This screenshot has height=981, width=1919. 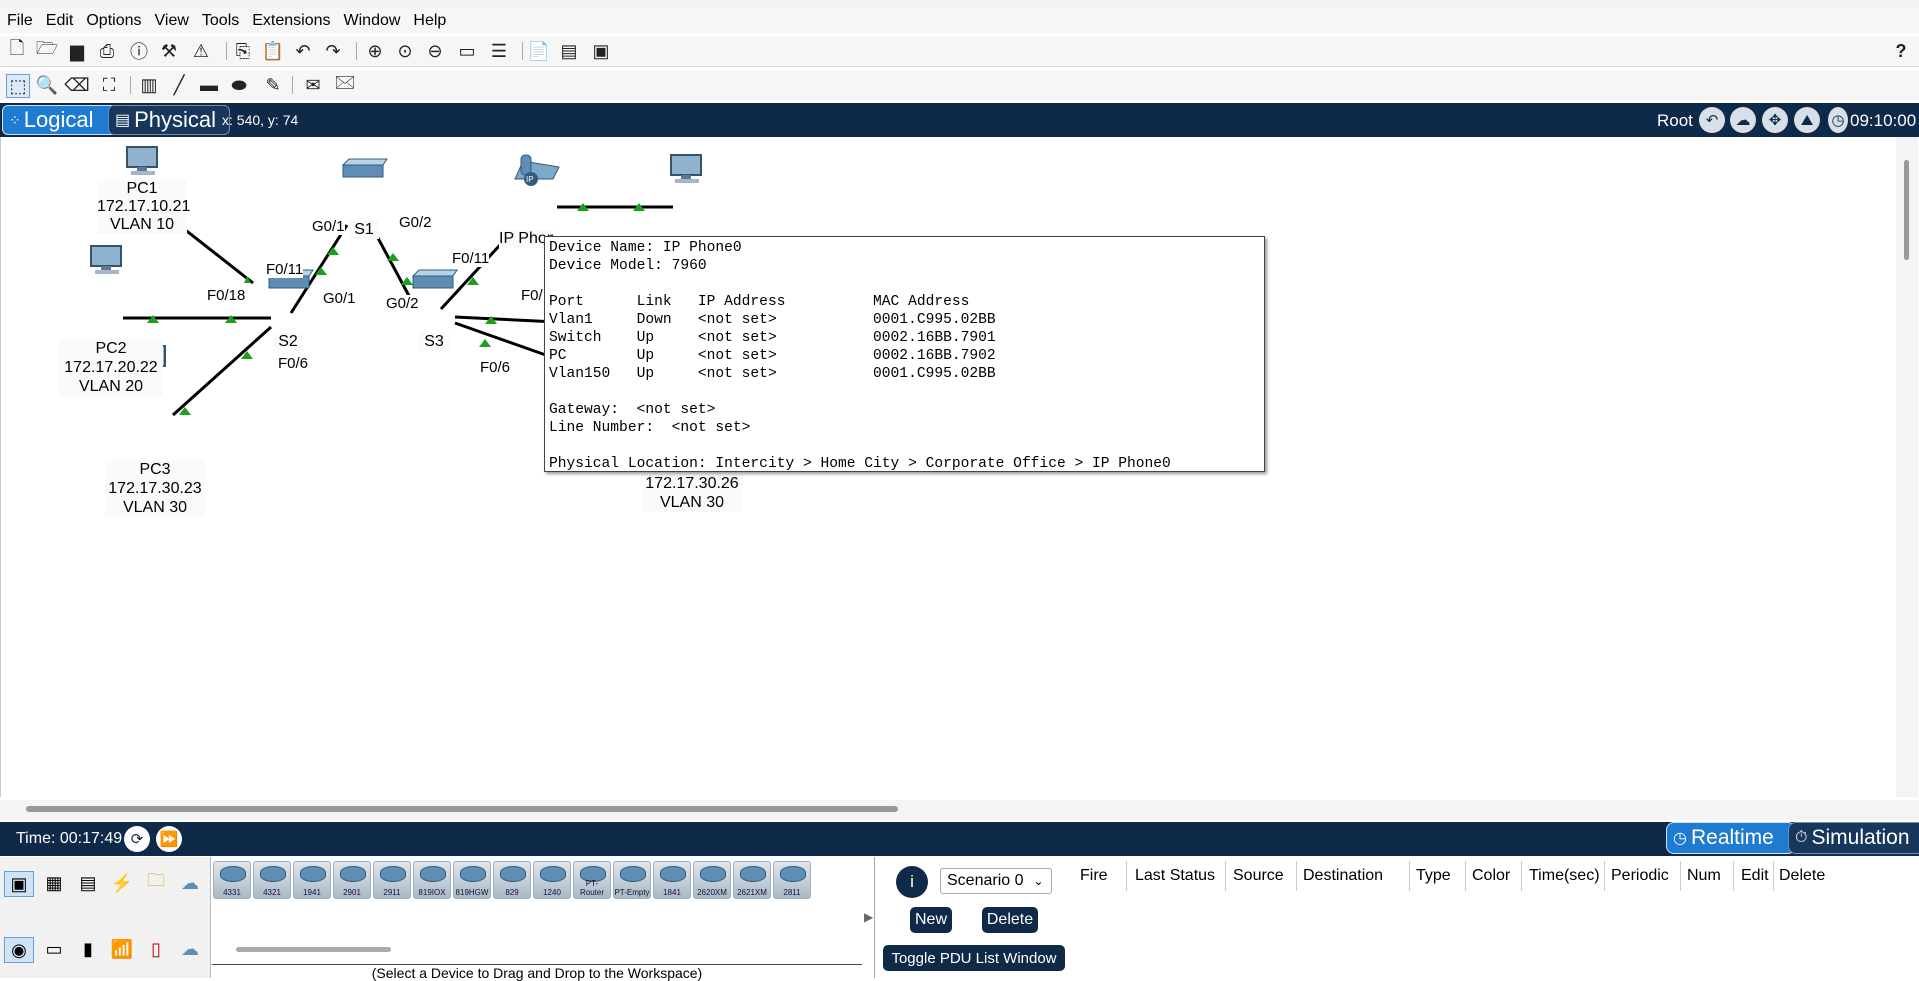 What do you see at coordinates (113, 19) in the screenshot?
I see `menu-options: Options` at bounding box center [113, 19].